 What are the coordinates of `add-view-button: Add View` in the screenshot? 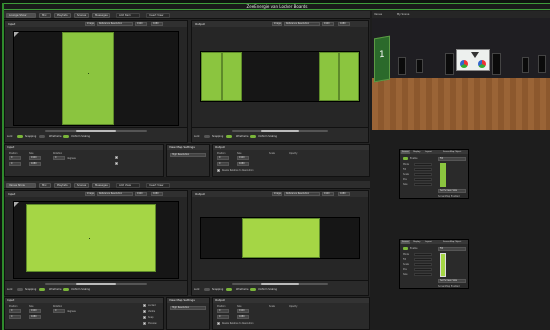 It's located at (128, 185).